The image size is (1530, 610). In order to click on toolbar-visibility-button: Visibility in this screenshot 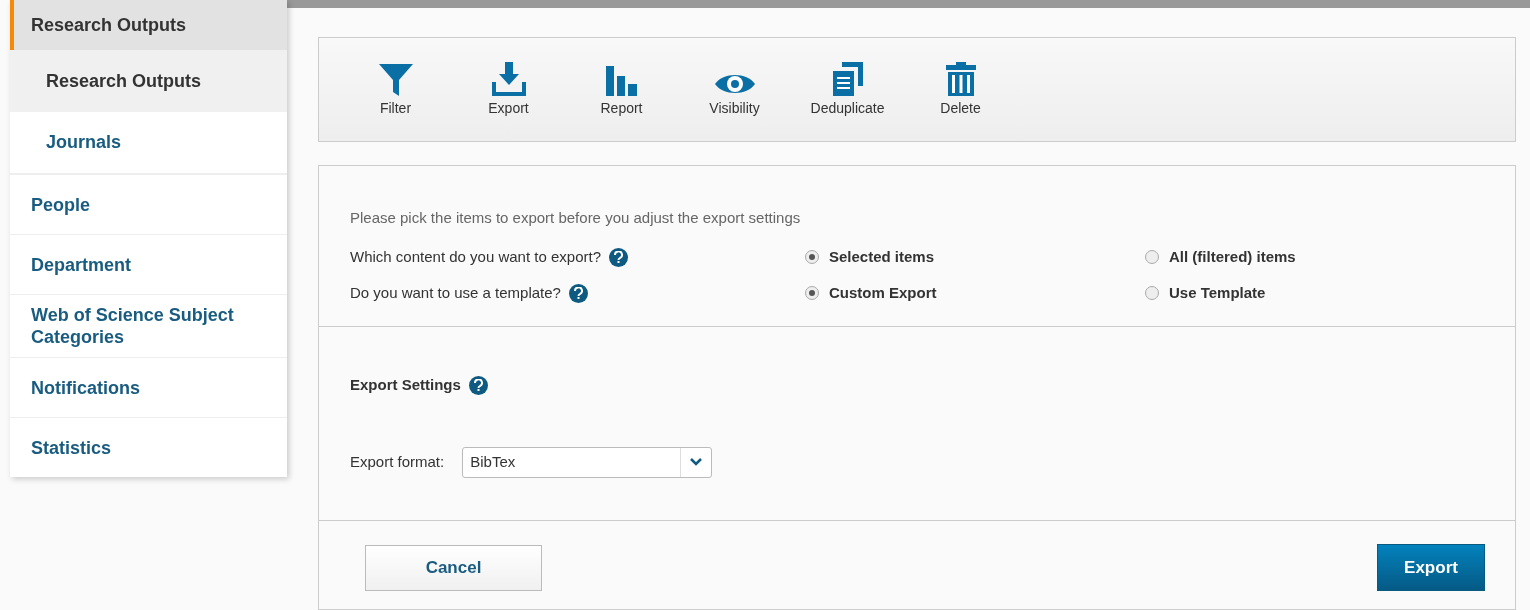, I will do `click(734, 92)`.